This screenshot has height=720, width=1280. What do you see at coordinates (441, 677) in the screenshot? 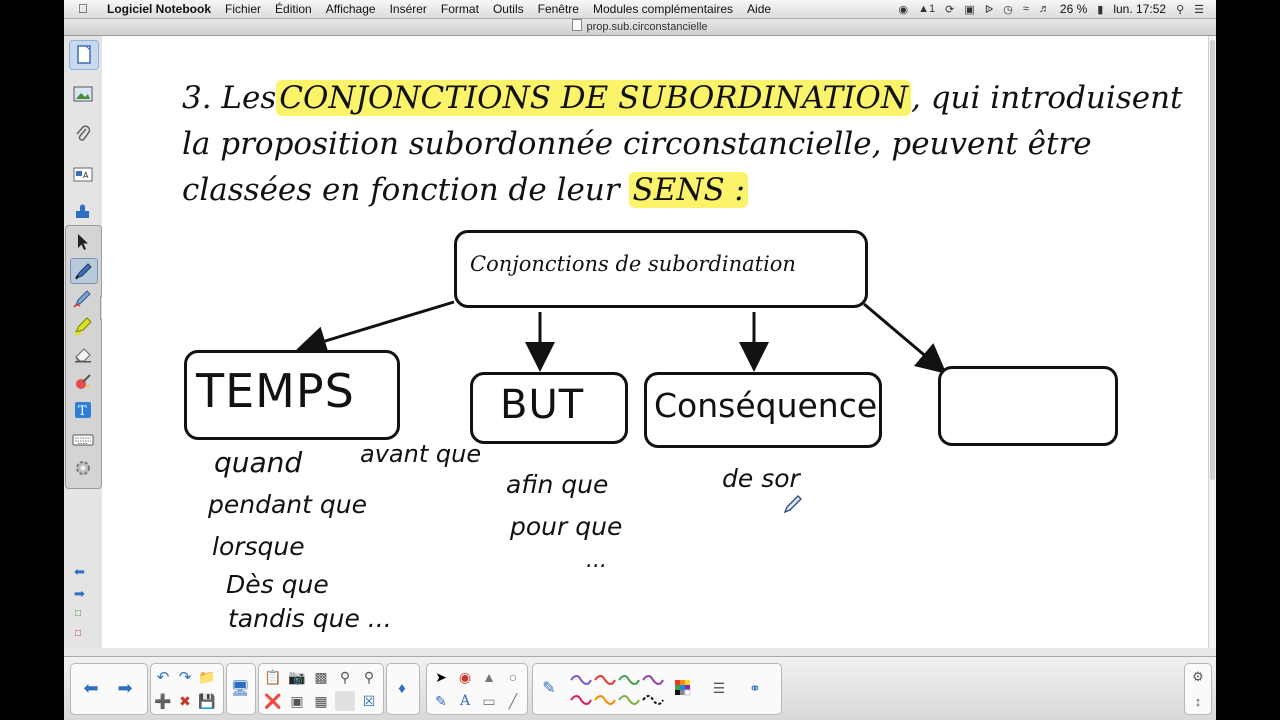
I see `bottom-select-tool: ➤` at bounding box center [441, 677].